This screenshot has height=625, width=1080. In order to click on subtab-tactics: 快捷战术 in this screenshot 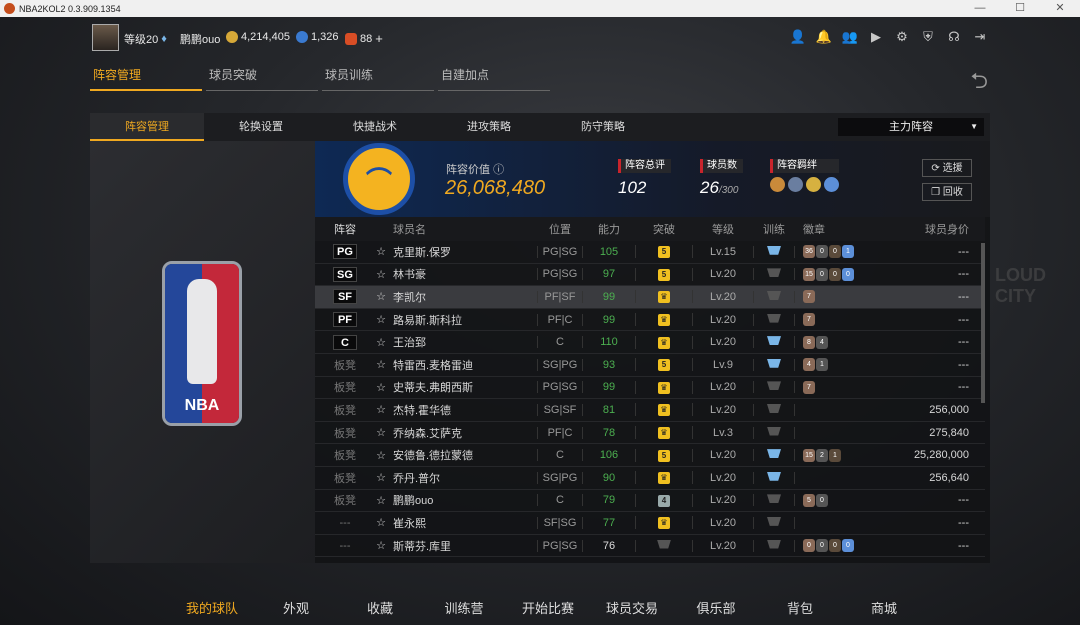, I will do `click(375, 127)`.